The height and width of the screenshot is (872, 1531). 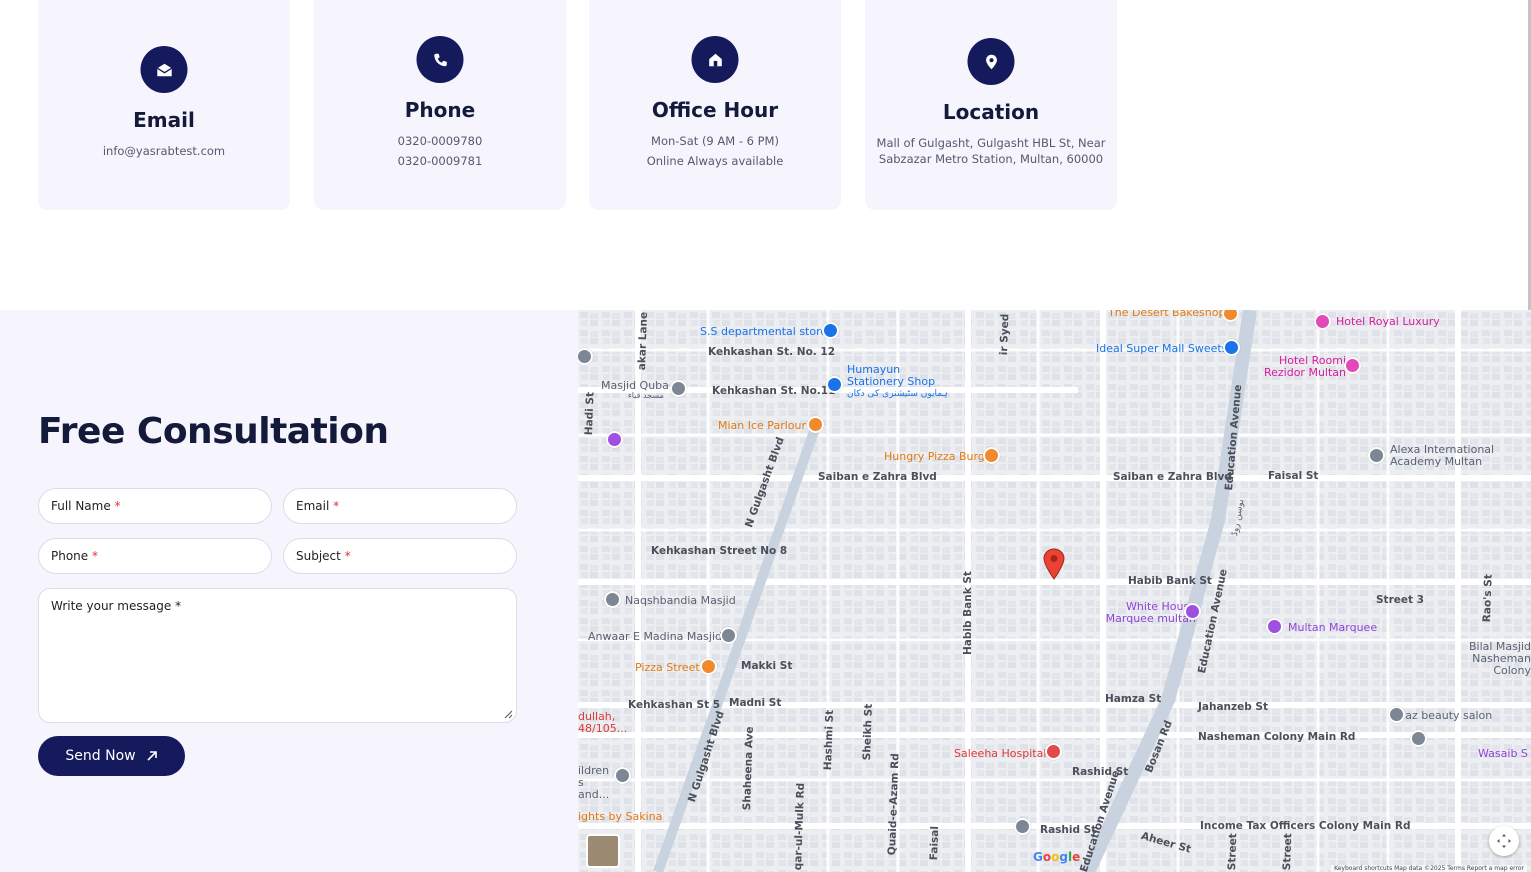 What do you see at coordinates (620, 816) in the screenshot?
I see `poi-label: ights by Sakina` at bounding box center [620, 816].